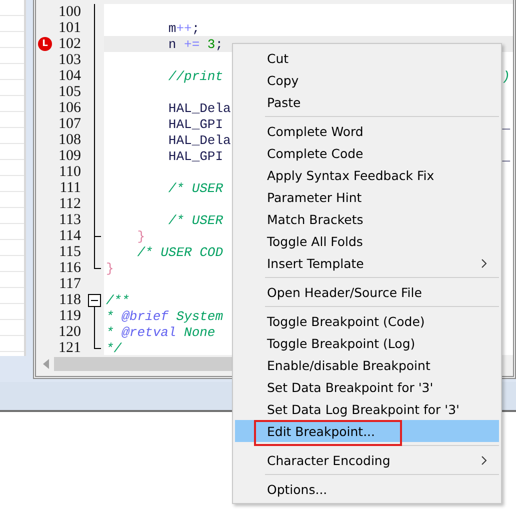 This screenshot has height=509, width=516. I want to click on line-number: 120, so click(69, 332).